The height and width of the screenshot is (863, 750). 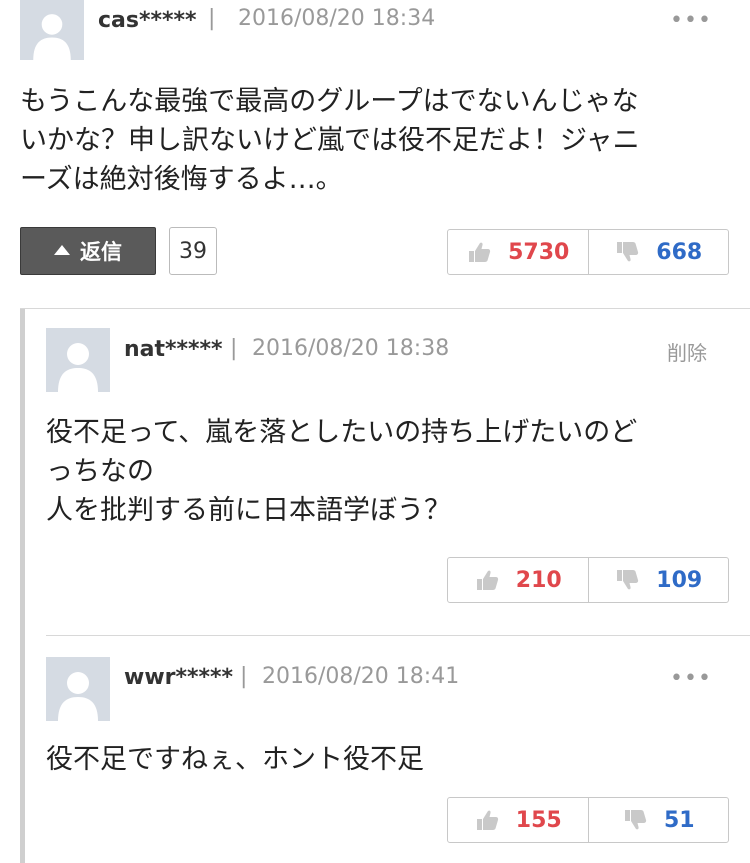 What do you see at coordinates (658, 820) in the screenshot?
I see `dislike-button: 51` at bounding box center [658, 820].